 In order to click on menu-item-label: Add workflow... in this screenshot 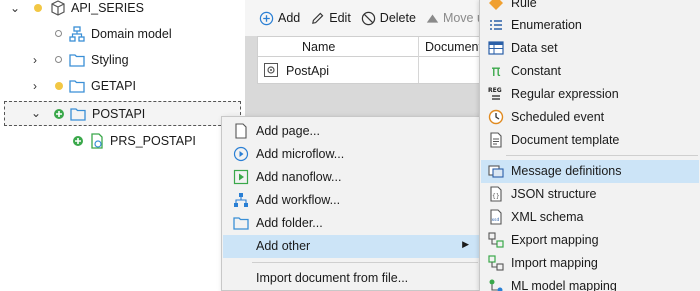, I will do `click(298, 200)`.